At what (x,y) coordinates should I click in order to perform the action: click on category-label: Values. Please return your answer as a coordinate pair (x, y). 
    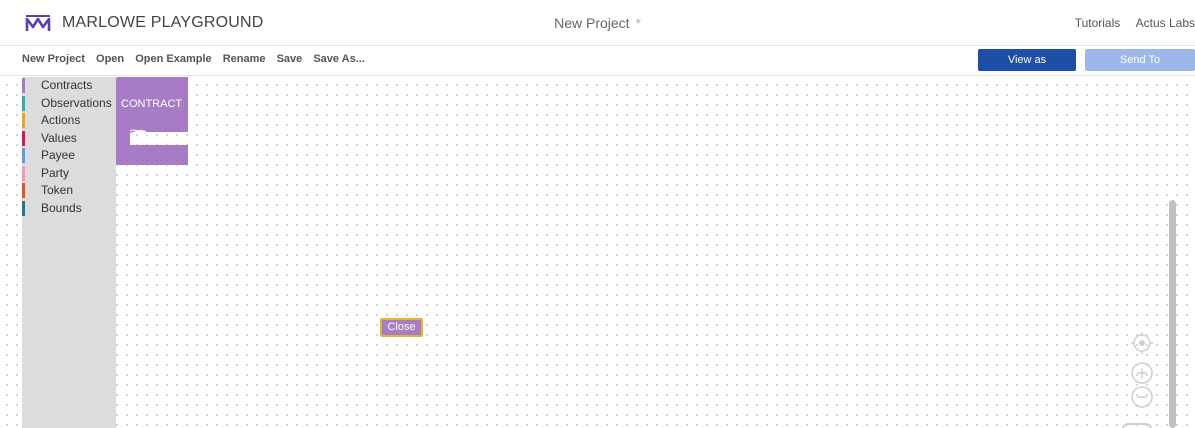
    Looking at the image, I should click on (59, 137).